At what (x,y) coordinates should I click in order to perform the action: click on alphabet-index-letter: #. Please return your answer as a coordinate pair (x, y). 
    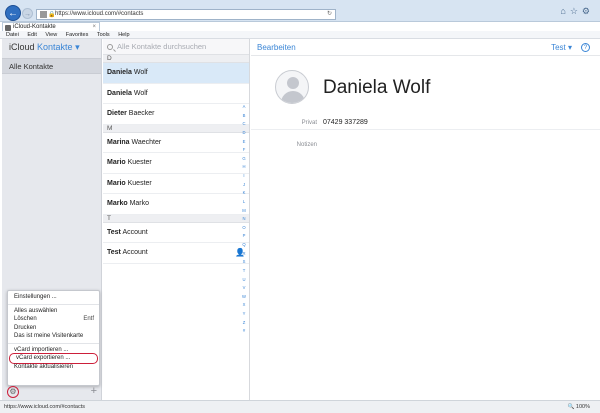
    Looking at the image, I should click on (244, 331).